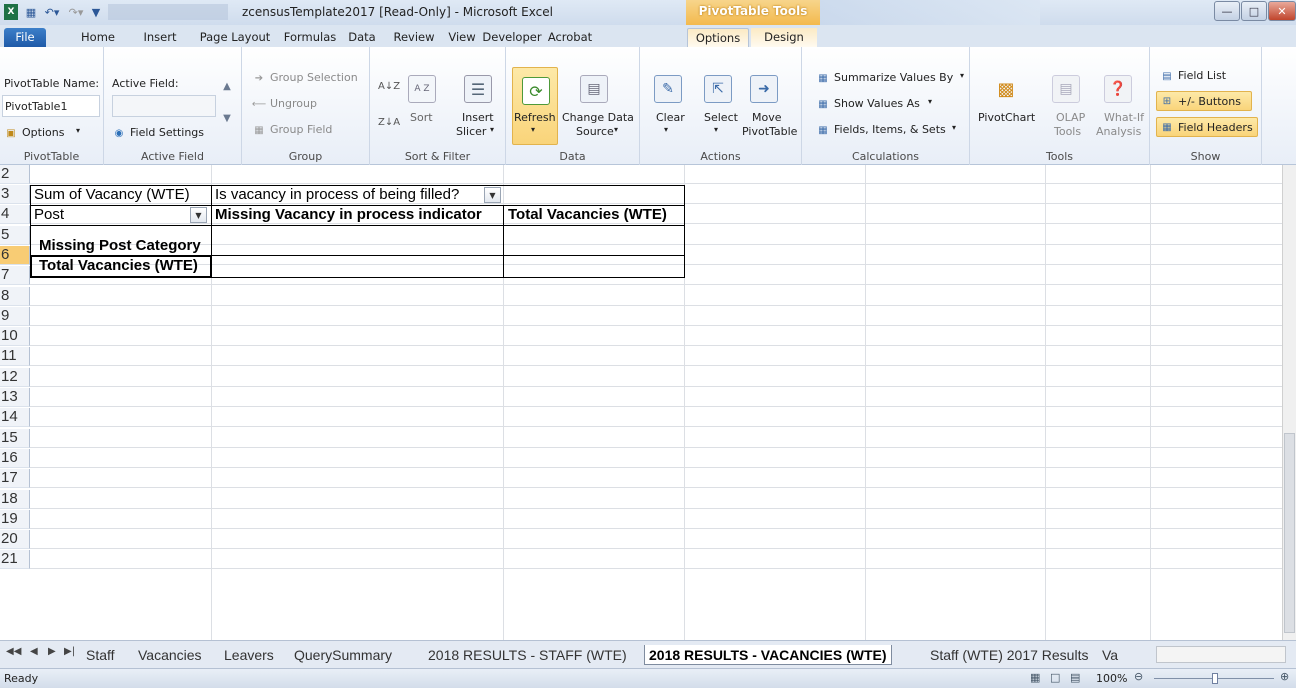  What do you see at coordinates (15, 276) in the screenshot?
I see `row-header-7: 7` at bounding box center [15, 276].